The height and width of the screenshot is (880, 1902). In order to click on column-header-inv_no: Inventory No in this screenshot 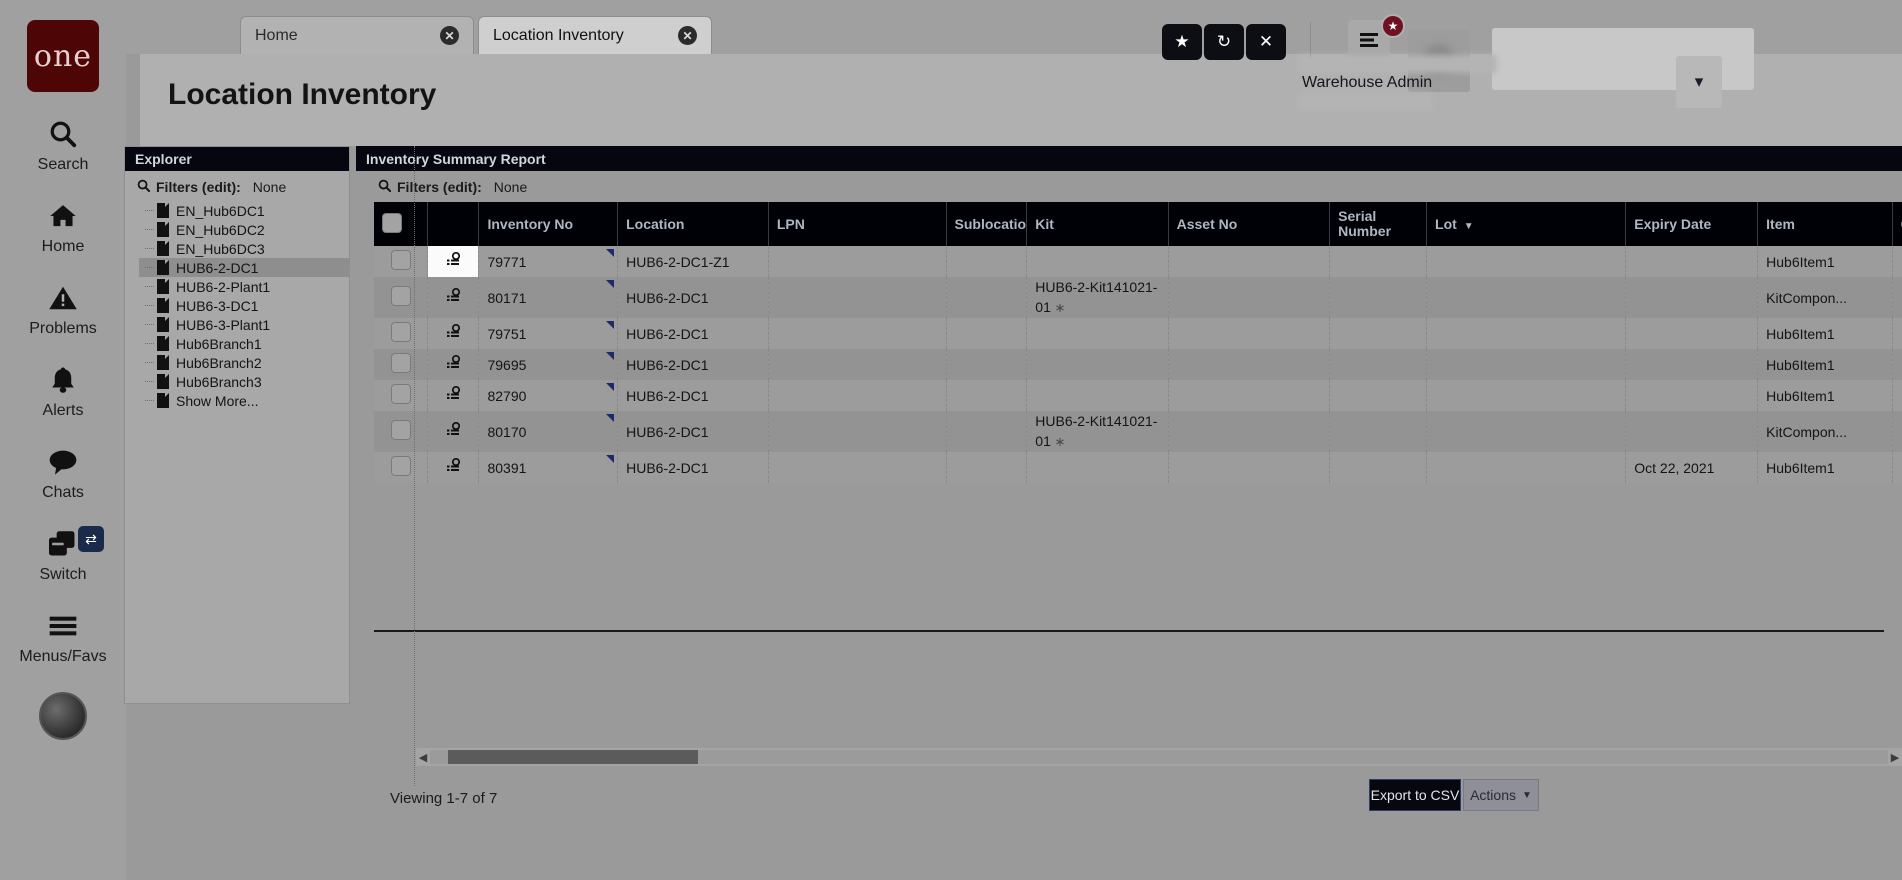, I will do `click(548, 224)`.